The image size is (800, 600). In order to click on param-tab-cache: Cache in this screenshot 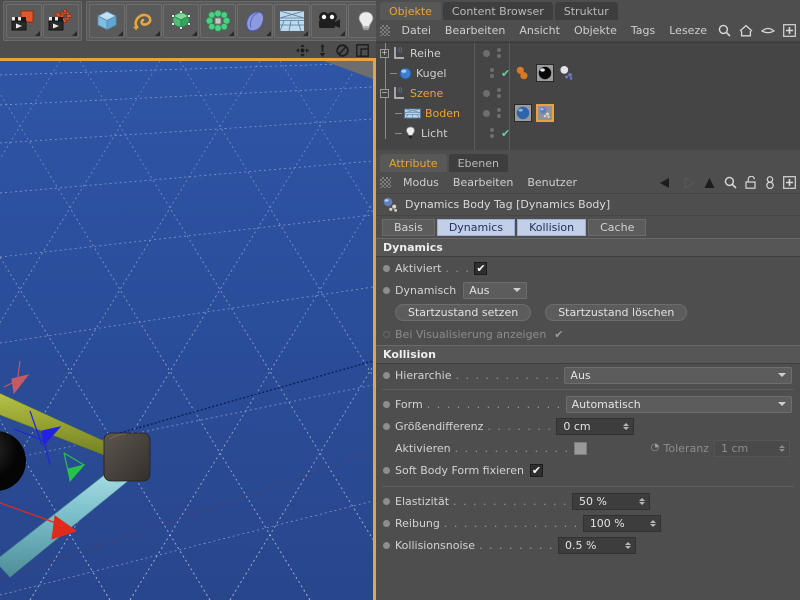, I will do `click(617, 227)`.